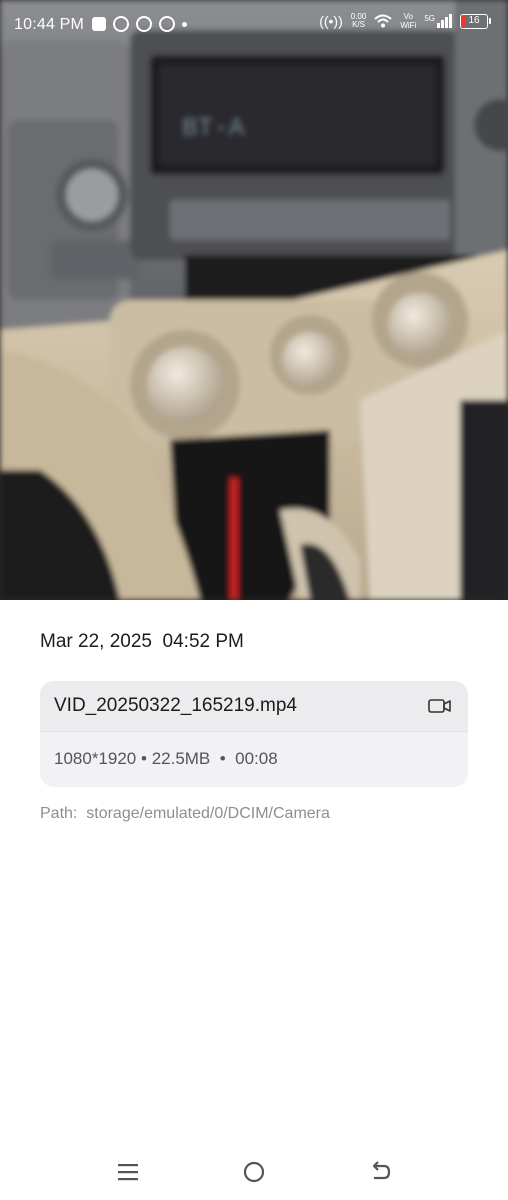 The image size is (508, 1200). I want to click on vowifi-indicator: Vo WiFi, so click(408, 21).